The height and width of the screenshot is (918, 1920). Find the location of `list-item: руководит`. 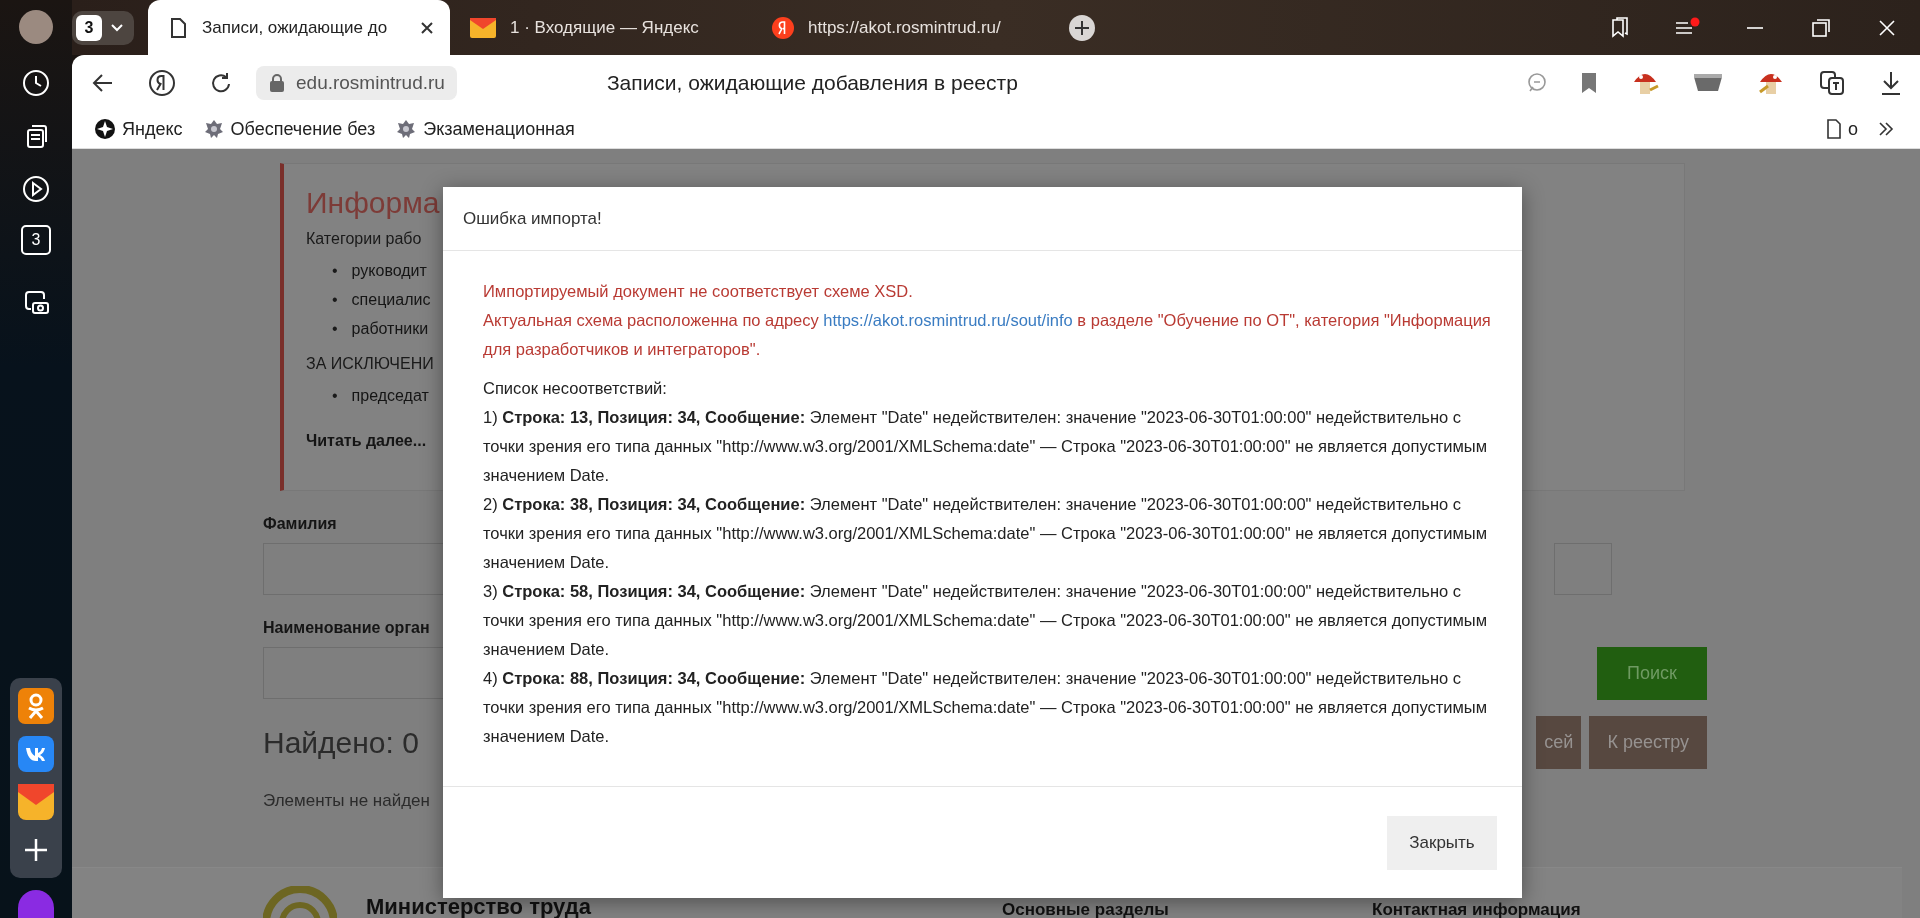

list-item: руководит is located at coordinates (389, 271).